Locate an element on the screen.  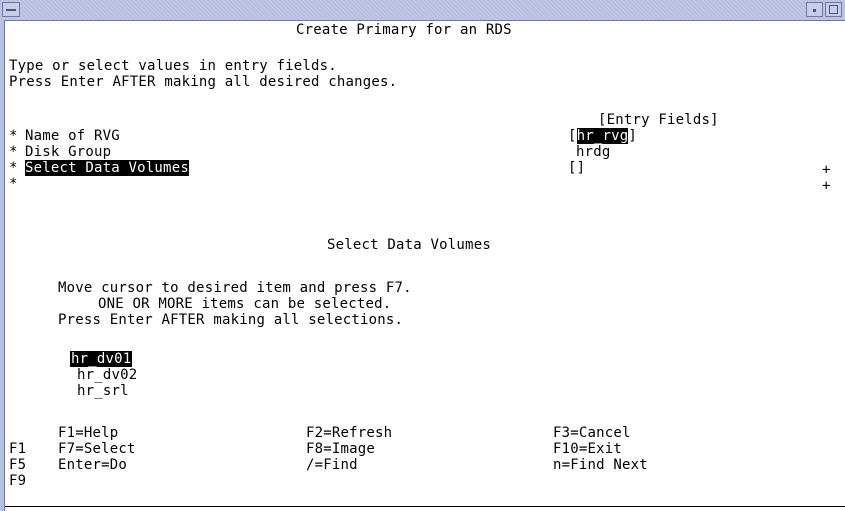
popup-title: Select Data Volumes is located at coordinates (409, 245).